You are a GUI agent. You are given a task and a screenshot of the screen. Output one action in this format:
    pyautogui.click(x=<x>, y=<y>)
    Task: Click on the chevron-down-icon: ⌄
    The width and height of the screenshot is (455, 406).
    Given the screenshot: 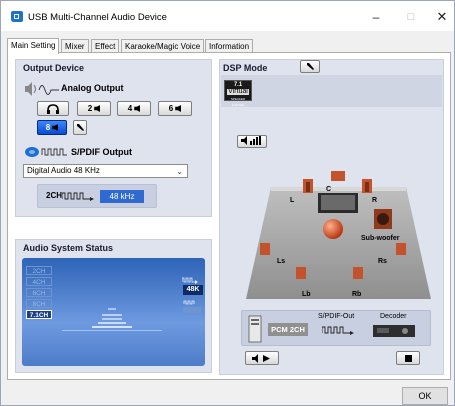 What is the action you would take?
    pyautogui.click(x=179, y=171)
    